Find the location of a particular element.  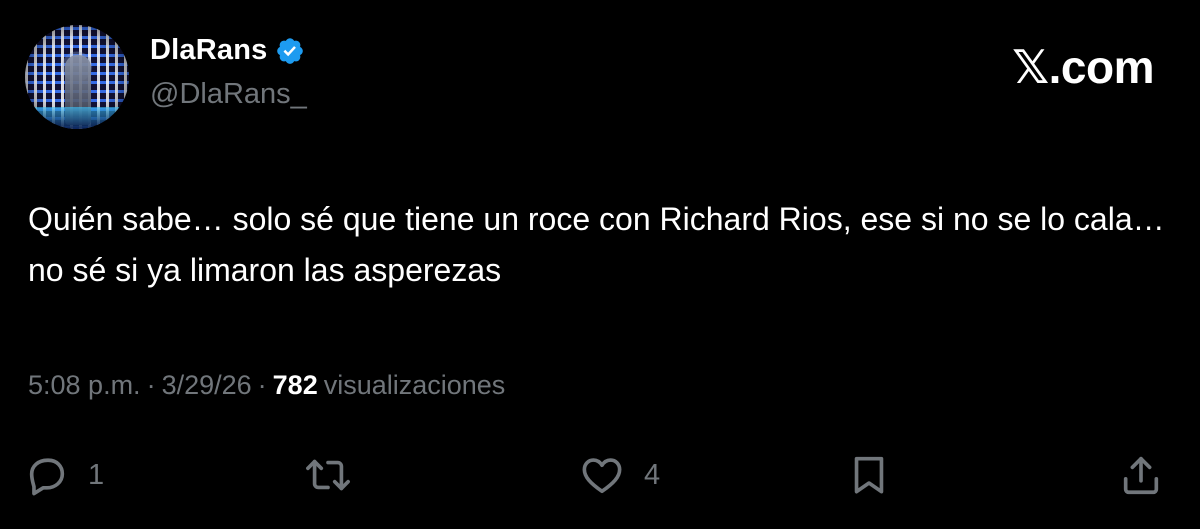

verified-badge-icon is located at coordinates (290, 51).